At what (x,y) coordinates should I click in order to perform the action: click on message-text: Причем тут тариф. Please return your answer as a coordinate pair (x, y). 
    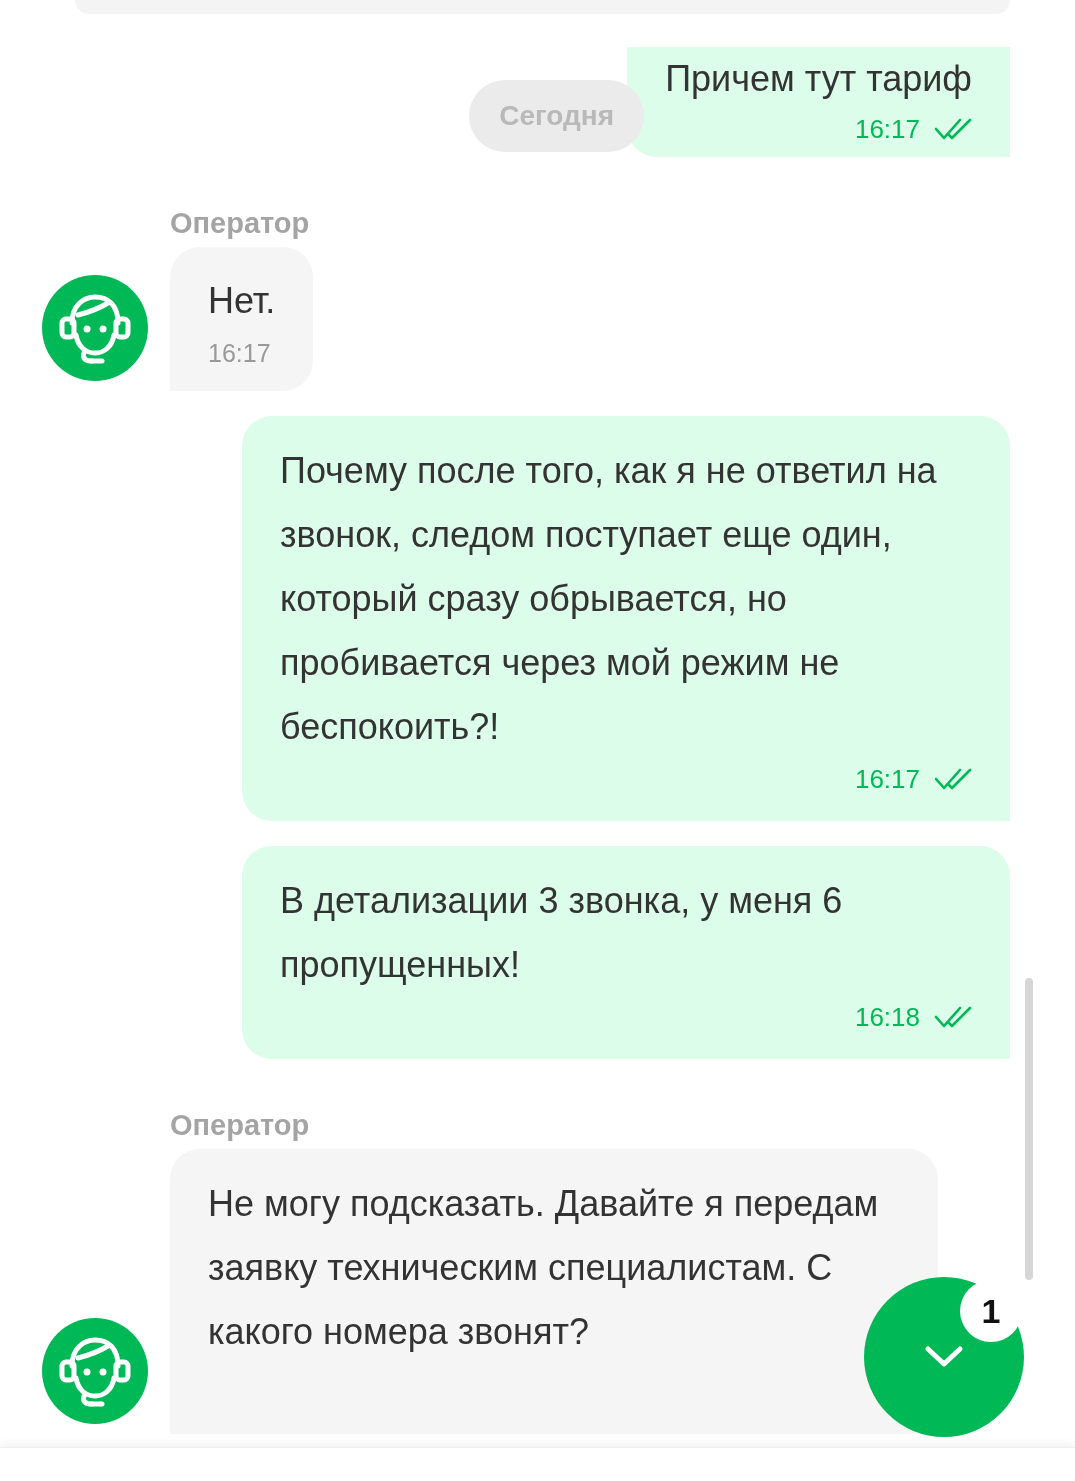
    Looking at the image, I should click on (818, 79).